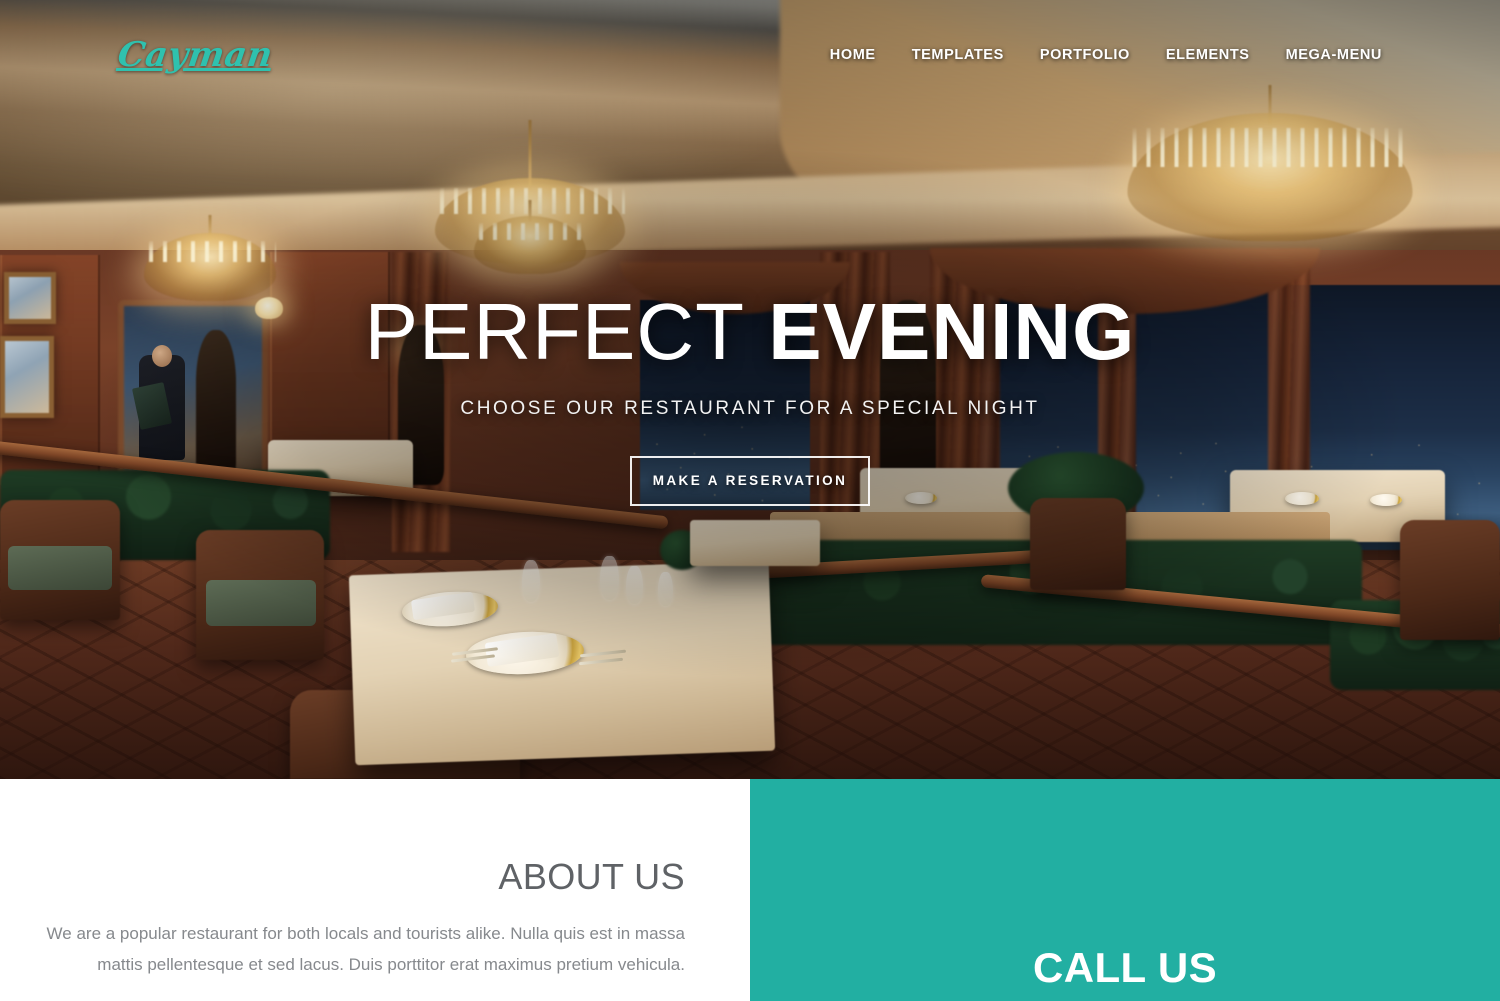 Image resolution: width=1500 pixels, height=1001 pixels. I want to click on nav-item-templates: TEMPLATES, so click(958, 55).